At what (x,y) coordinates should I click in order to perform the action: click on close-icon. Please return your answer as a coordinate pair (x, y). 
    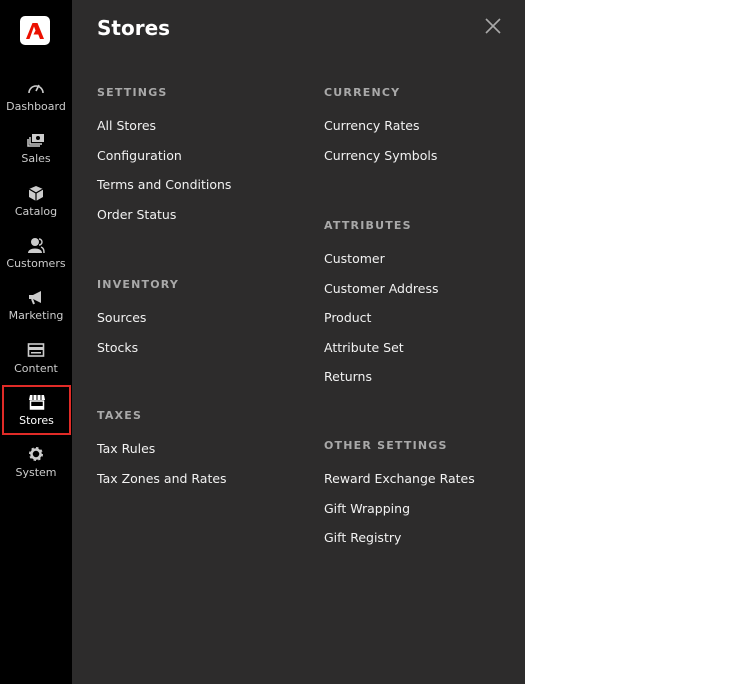
    Looking at the image, I should click on (493, 26).